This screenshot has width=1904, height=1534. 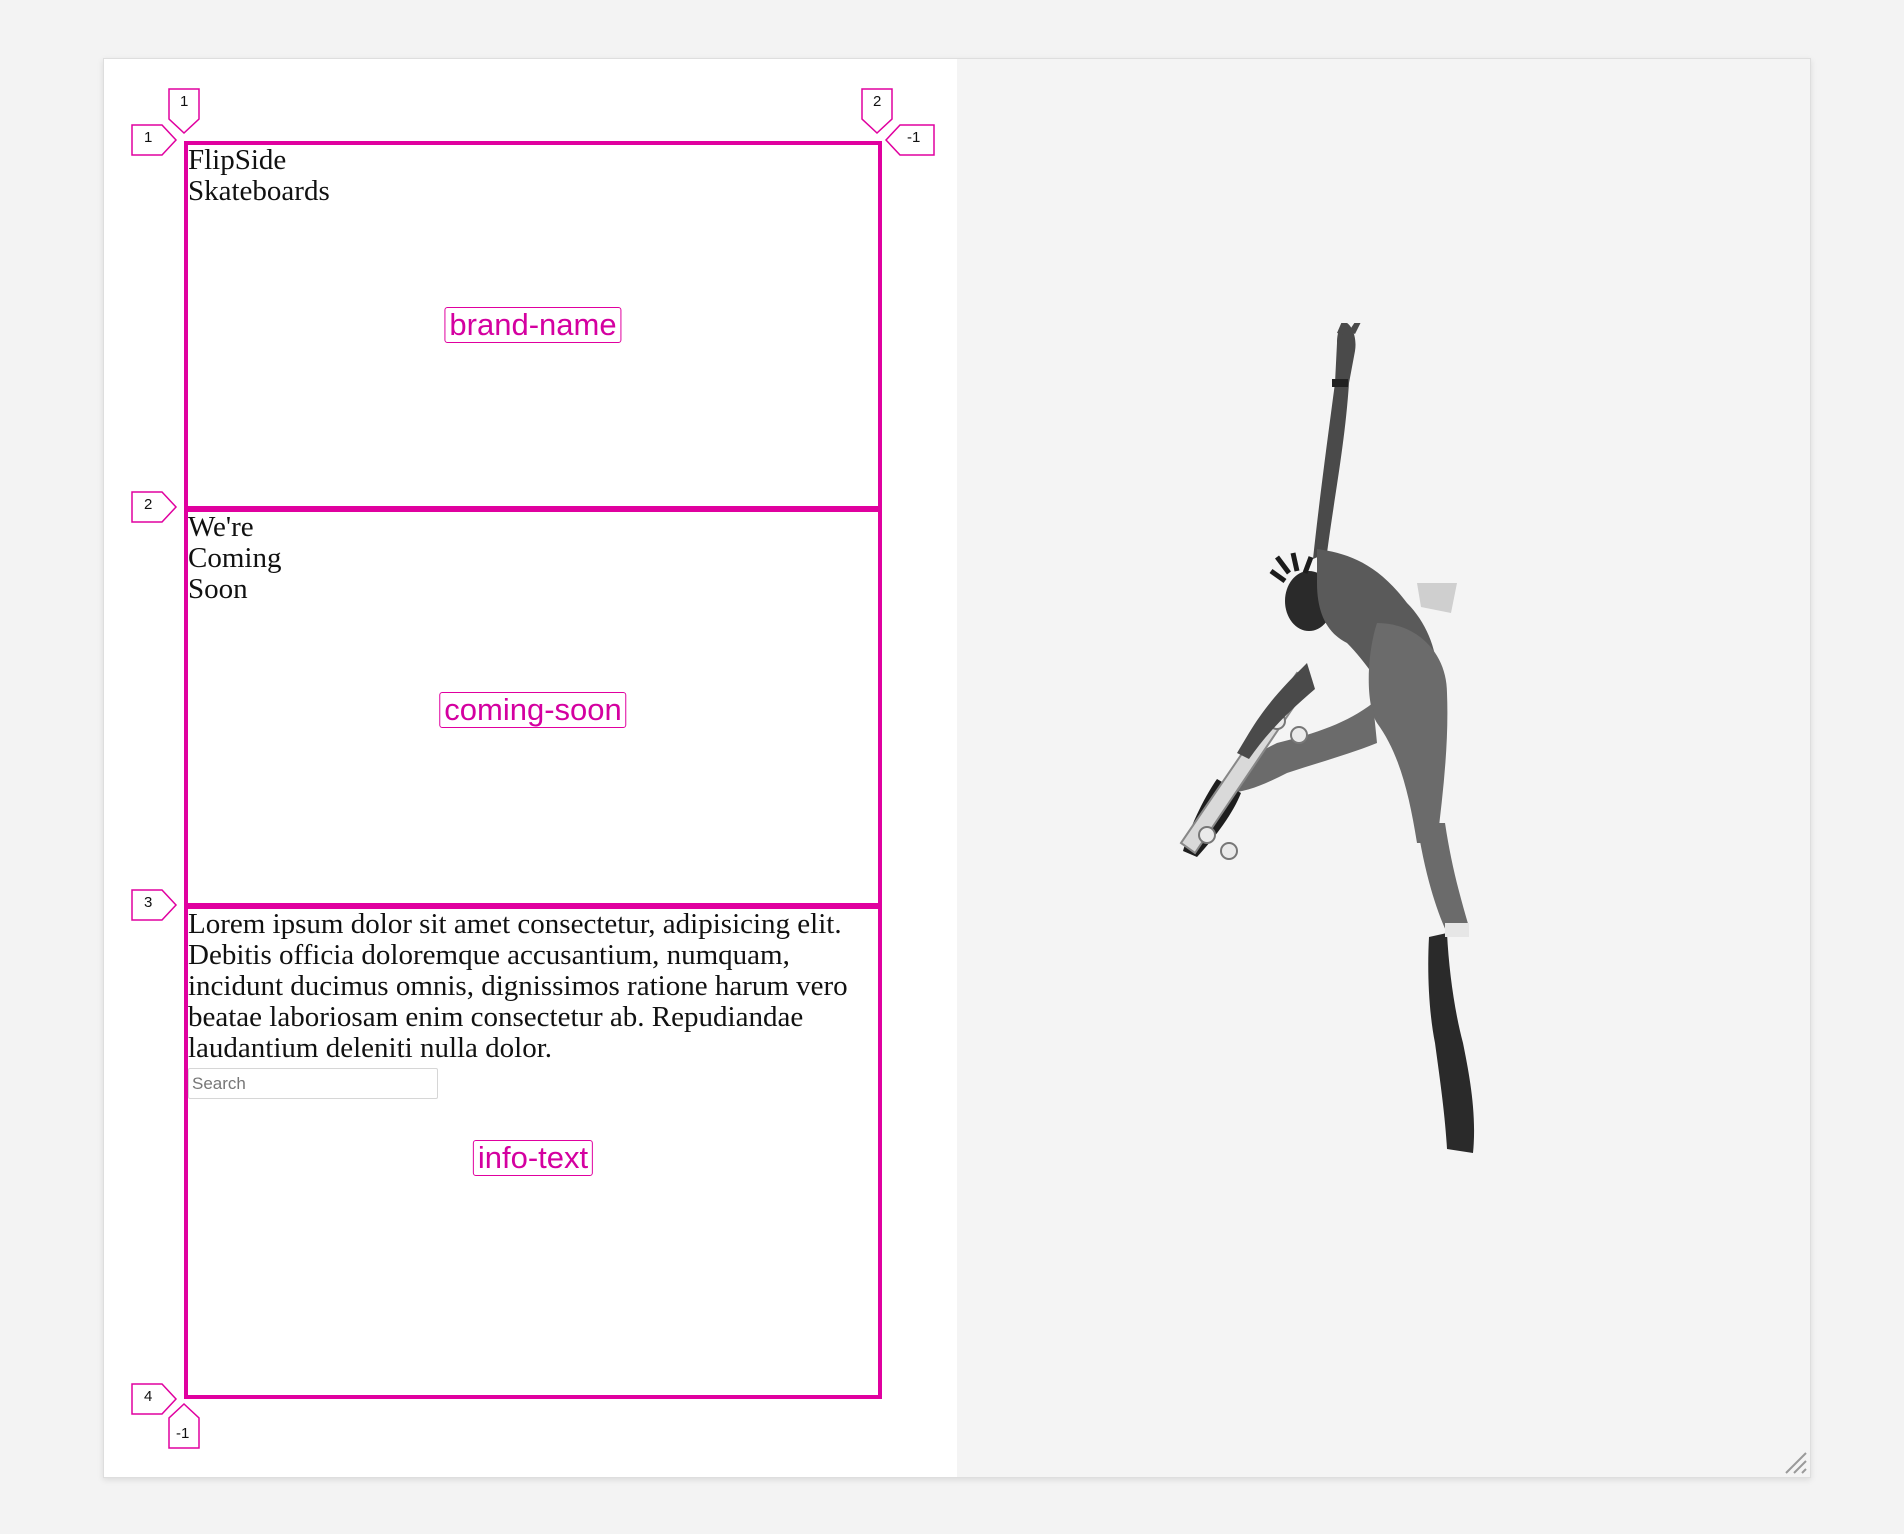 I want to click on area-label-coming-soon: coming-soon, so click(x=533, y=710).